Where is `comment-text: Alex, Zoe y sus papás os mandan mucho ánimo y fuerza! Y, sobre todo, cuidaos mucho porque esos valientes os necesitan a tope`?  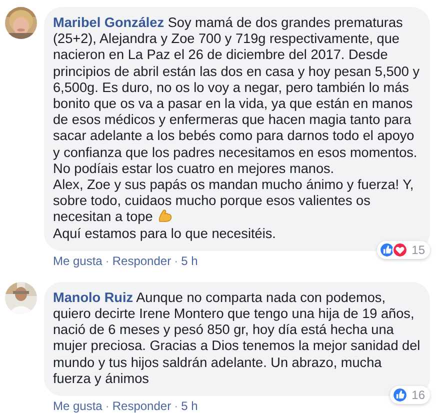
comment-text: Alex, Zoe y sus papás os mandan mucho ánimo y fuerza! Y, sobre todo, cuidaos mucho porque esos valientes os necesitan a tope is located at coordinates (234, 201).